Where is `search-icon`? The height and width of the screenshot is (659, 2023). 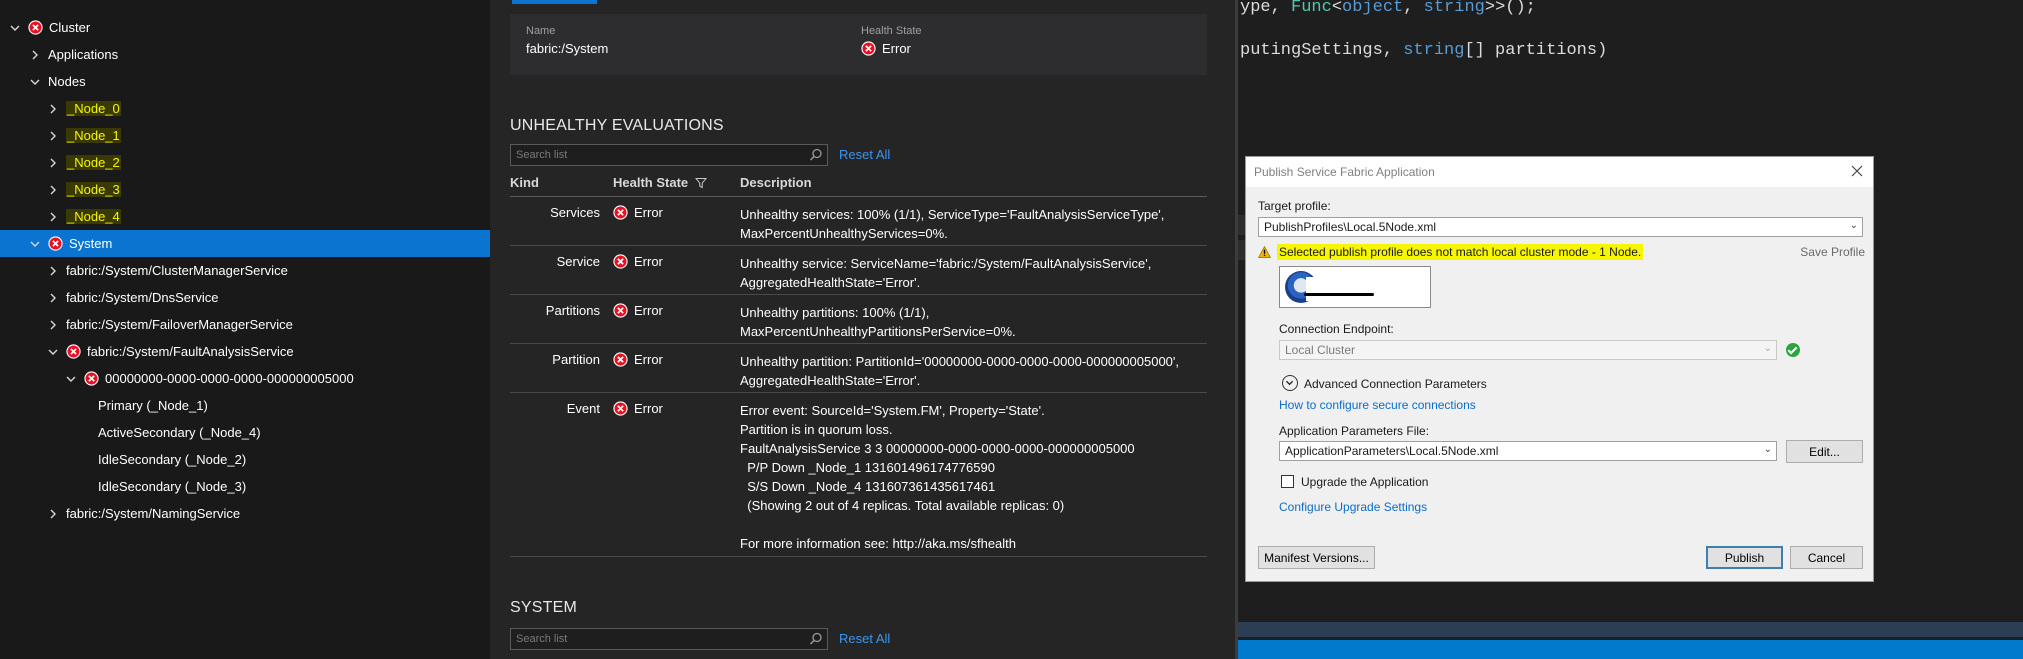
search-icon is located at coordinates (815, 154).